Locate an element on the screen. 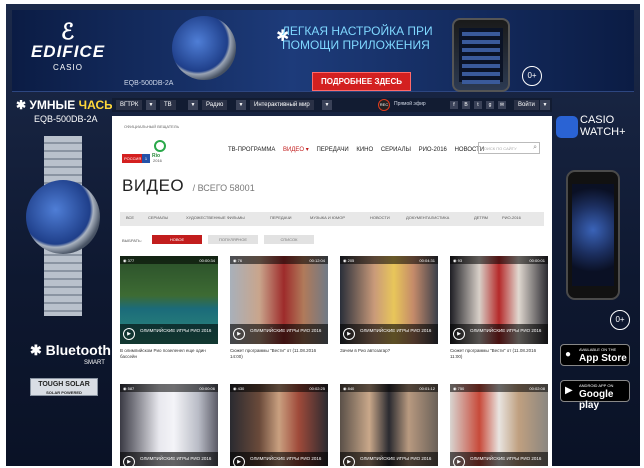  sort-list-button: СПИСОК is located at coordinates (289, 239).